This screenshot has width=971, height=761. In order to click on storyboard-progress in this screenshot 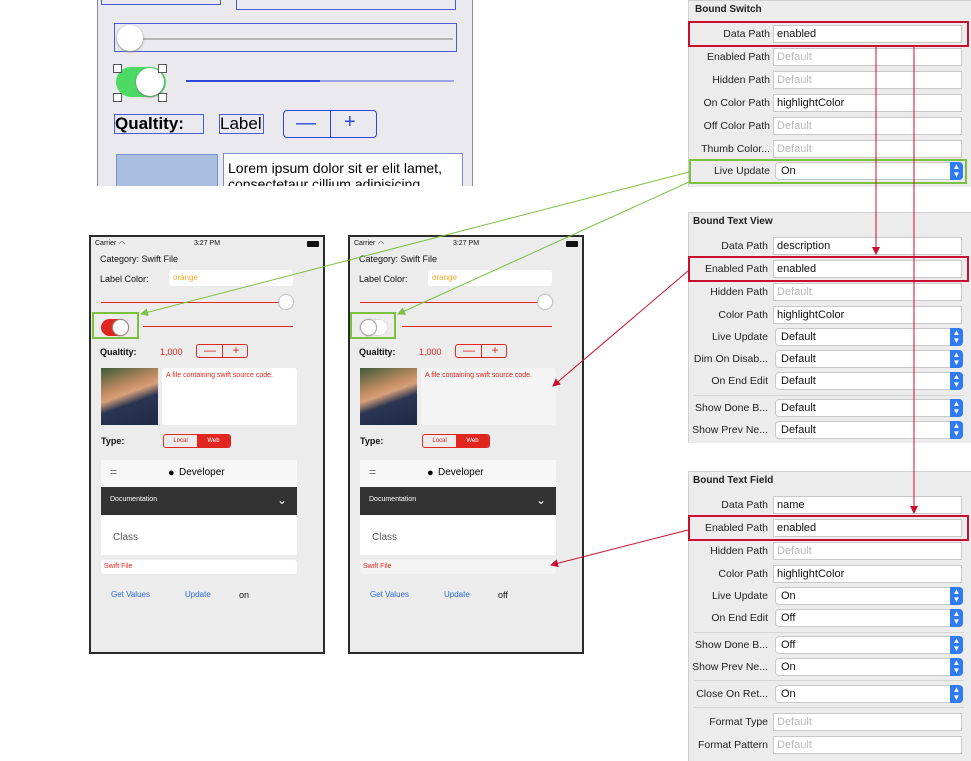, I will do `click(320, 81)`.